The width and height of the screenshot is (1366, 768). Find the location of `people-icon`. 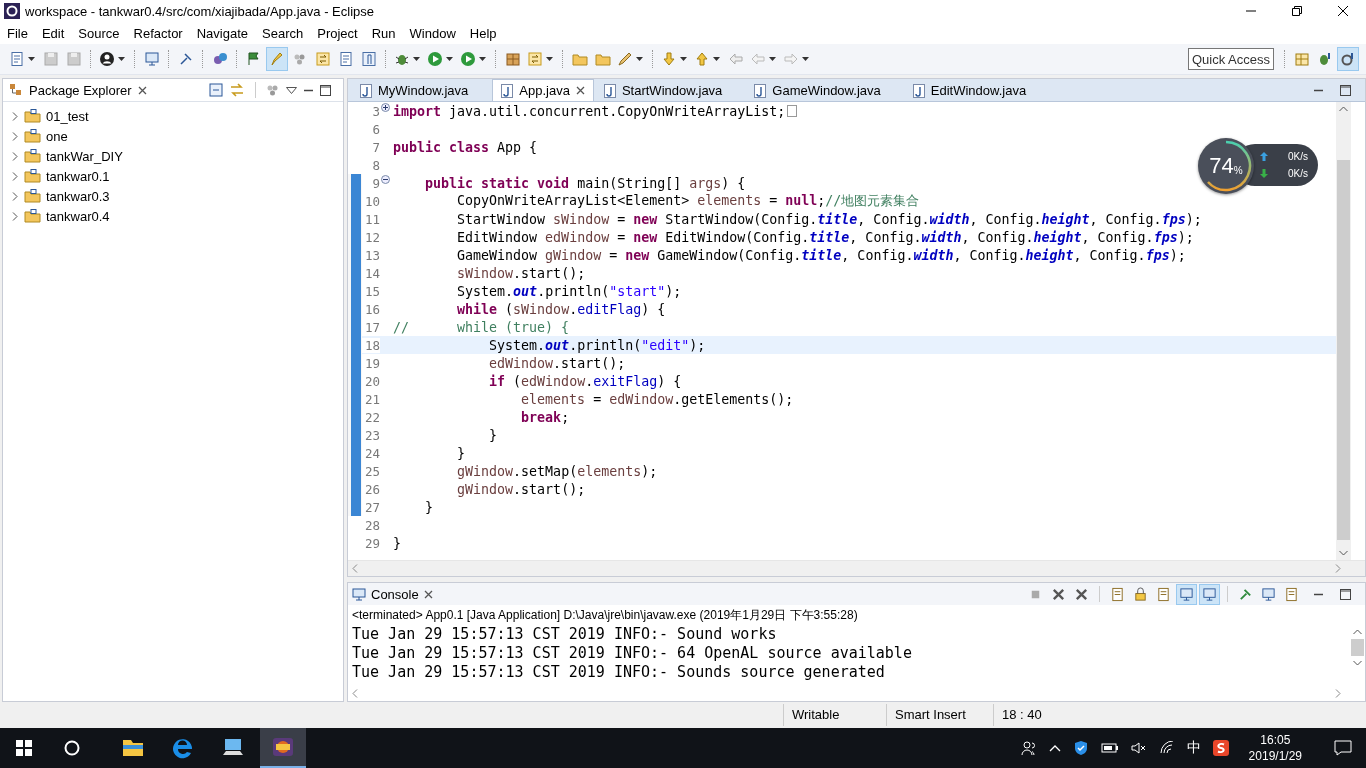

people-icon is located at coordinates (1028, 748).